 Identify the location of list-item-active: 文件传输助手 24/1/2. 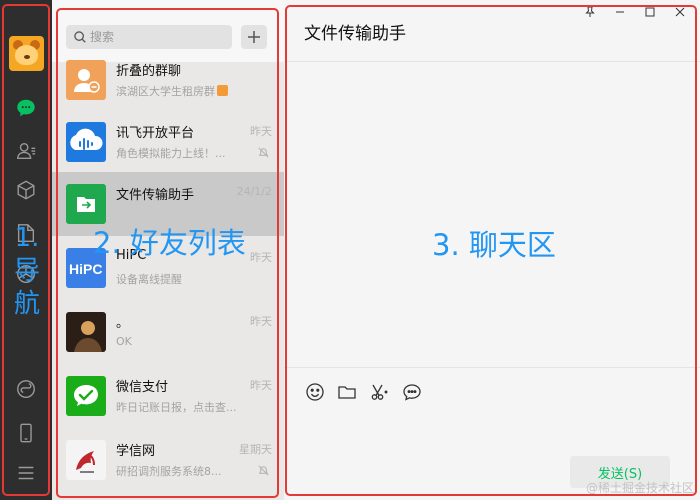
(168, 204).